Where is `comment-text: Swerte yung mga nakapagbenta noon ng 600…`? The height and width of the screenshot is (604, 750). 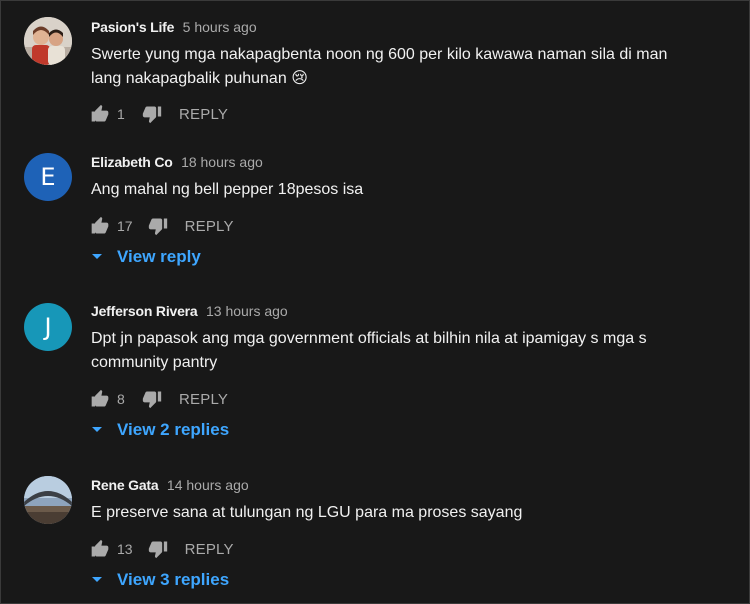
comment-text: Swerte yung mga nakapagbenta noon ng 600… is located at coordinates (396, 67).